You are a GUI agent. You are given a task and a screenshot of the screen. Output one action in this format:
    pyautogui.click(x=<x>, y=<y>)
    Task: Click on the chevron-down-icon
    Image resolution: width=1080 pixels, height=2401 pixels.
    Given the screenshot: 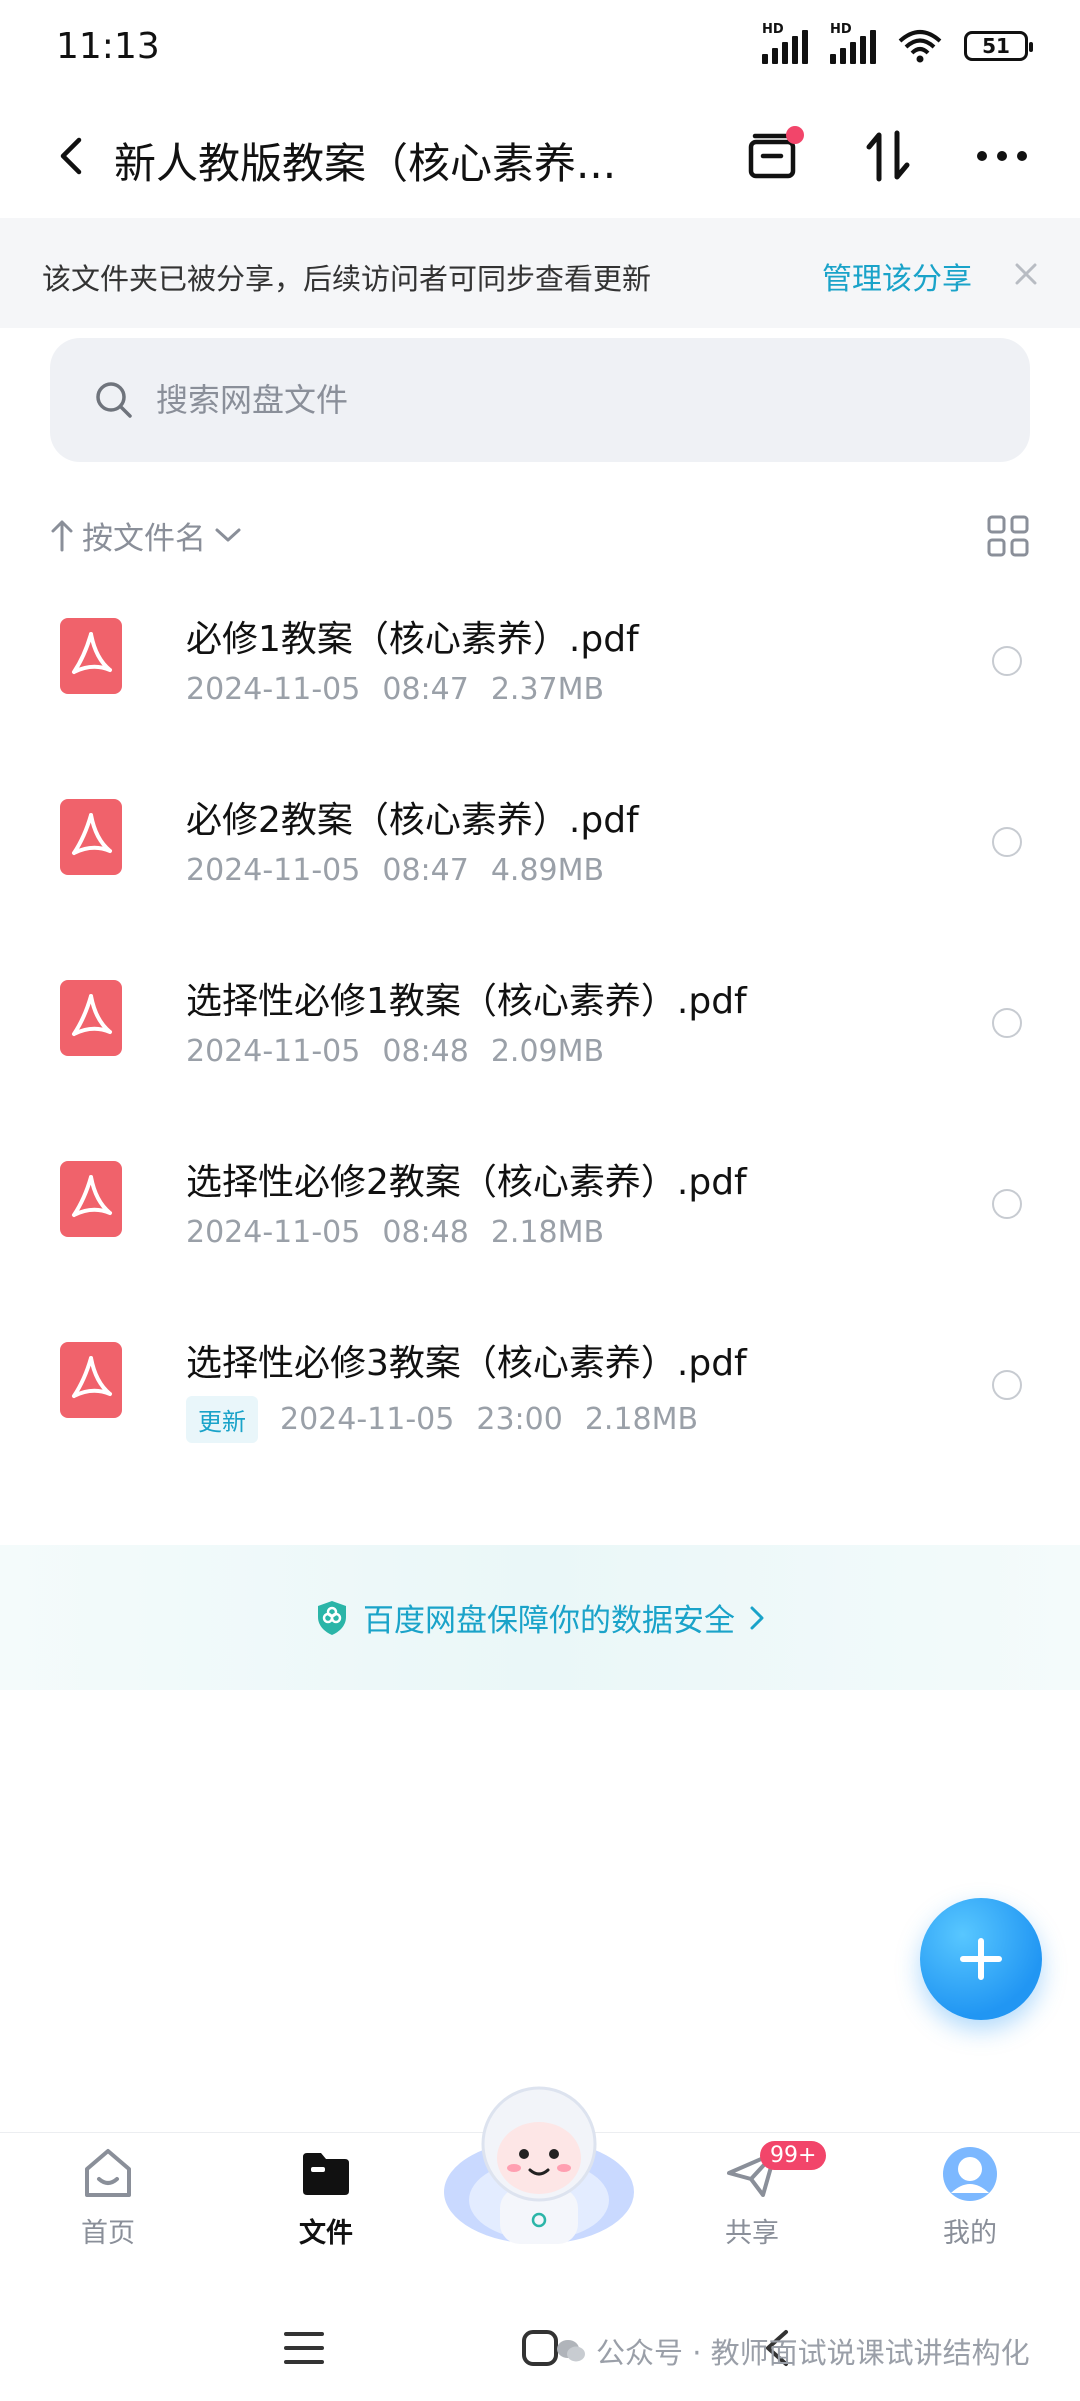 What is the action you would take?
    pyautogui.click(x=228, y=535)
    